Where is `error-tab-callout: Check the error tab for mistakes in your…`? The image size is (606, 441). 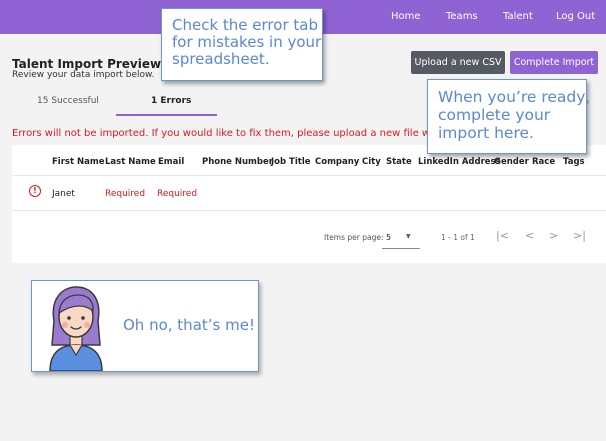 error-tab-callout: Check the error tab for mistakes in your… is located at coordinates (242, 44).